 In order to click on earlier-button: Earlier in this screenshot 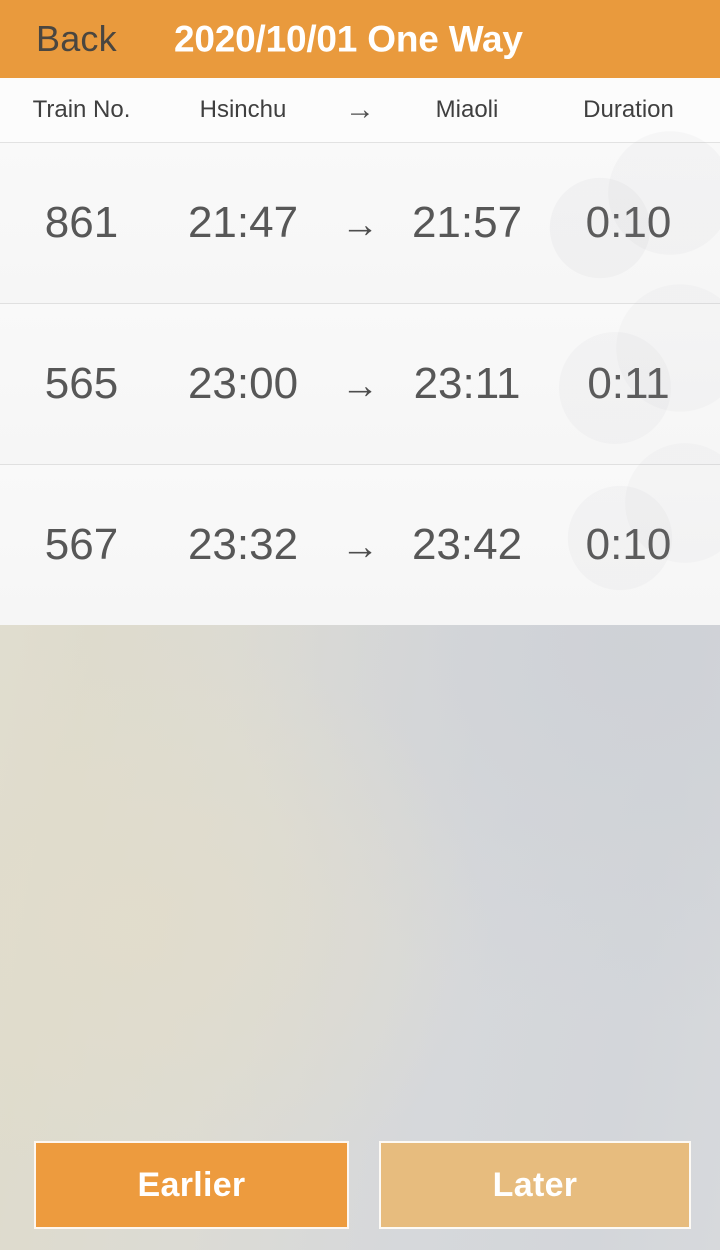, I will do `click(191, 1185)`.